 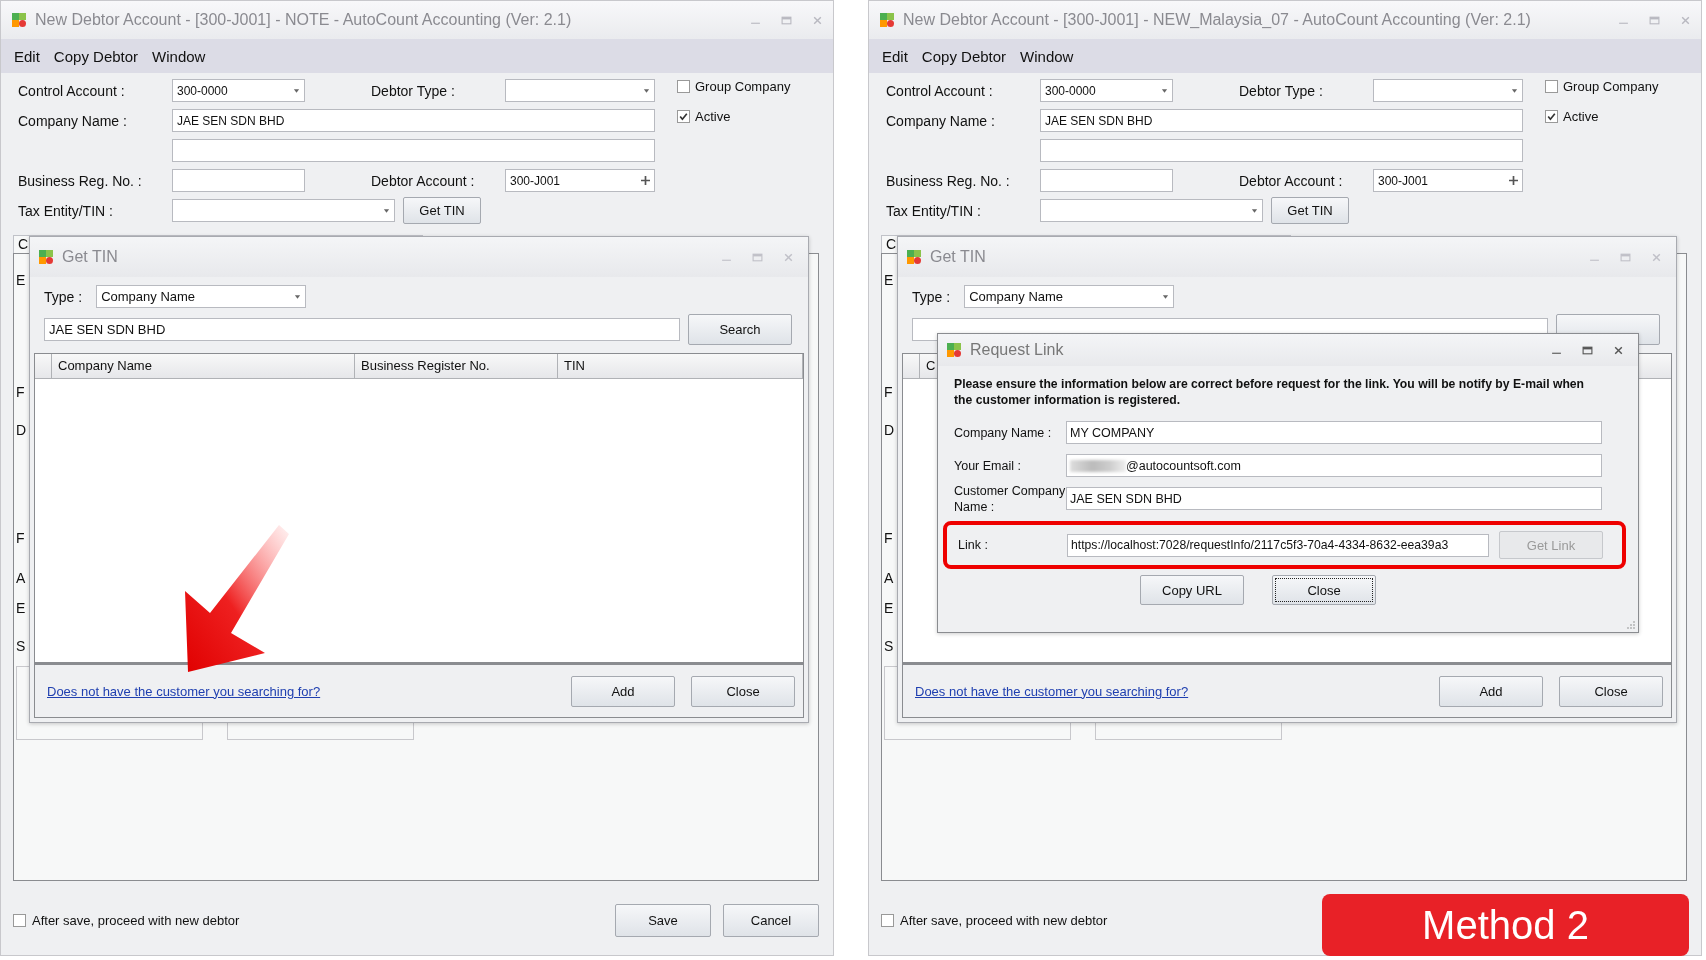 I want to click on search-button: Search, so click(x=740, y=329).